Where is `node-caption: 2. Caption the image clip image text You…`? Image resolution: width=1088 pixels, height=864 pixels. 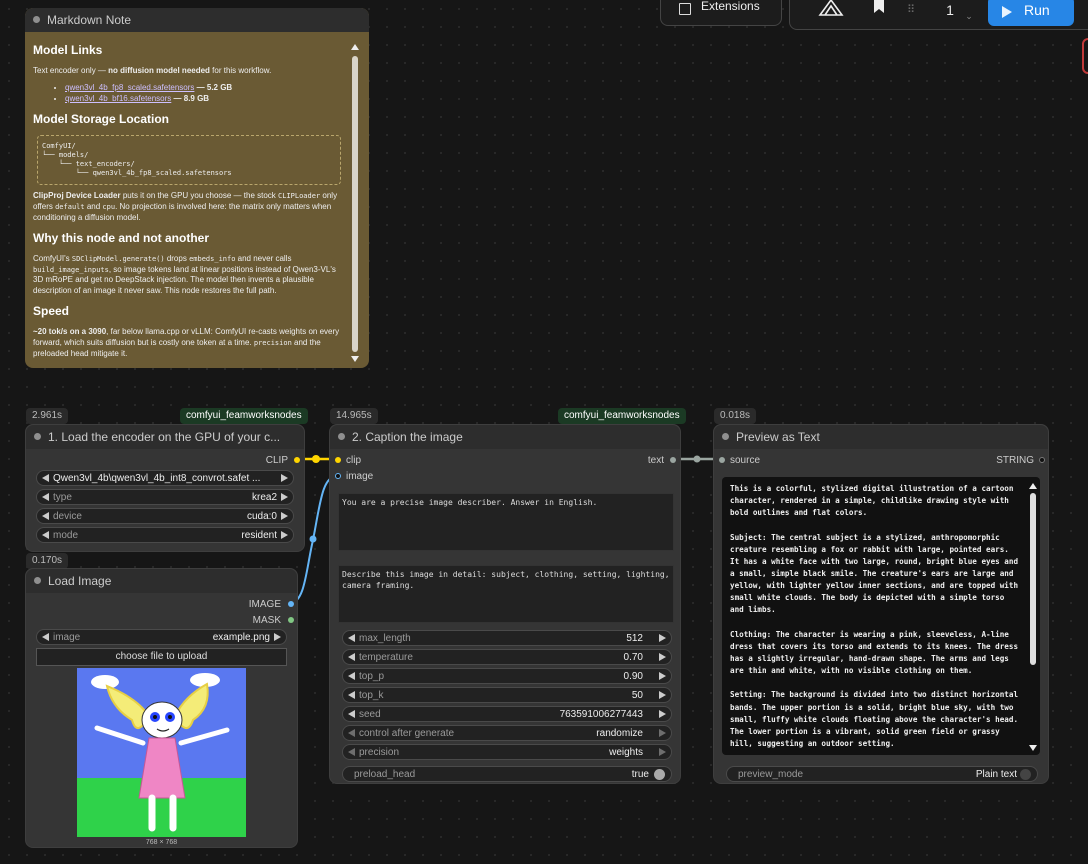 node-caption: 2. Caption the image clip image text You… is located at coordinates (505, 604).